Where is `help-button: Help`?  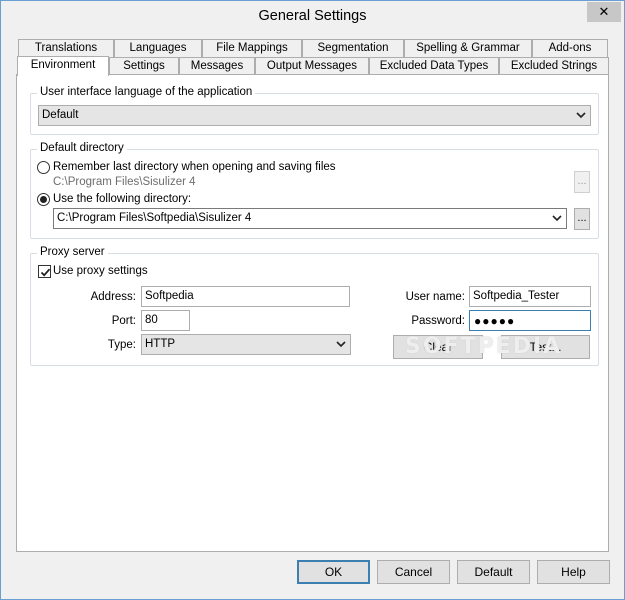 help-button: Help is located at coordinates (573, 572).